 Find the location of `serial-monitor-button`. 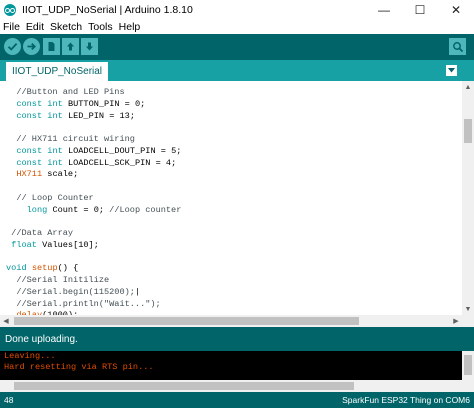

serial-monitor-button is located at coordinates (457, 46).